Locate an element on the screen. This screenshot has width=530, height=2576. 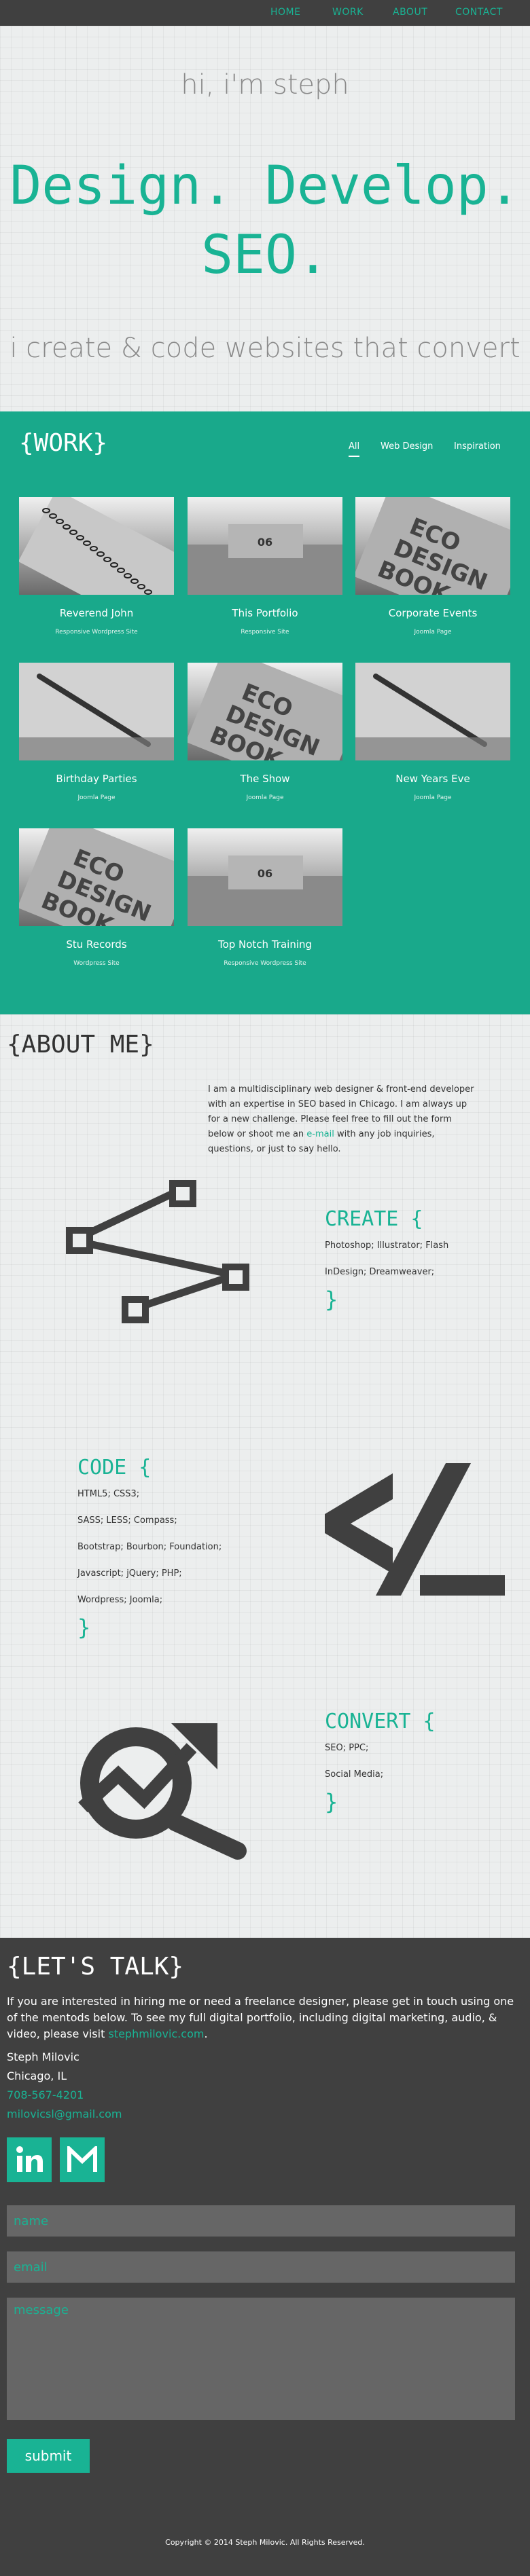
filter-inspiration: Inspiration is located at coordinates (477, 447).